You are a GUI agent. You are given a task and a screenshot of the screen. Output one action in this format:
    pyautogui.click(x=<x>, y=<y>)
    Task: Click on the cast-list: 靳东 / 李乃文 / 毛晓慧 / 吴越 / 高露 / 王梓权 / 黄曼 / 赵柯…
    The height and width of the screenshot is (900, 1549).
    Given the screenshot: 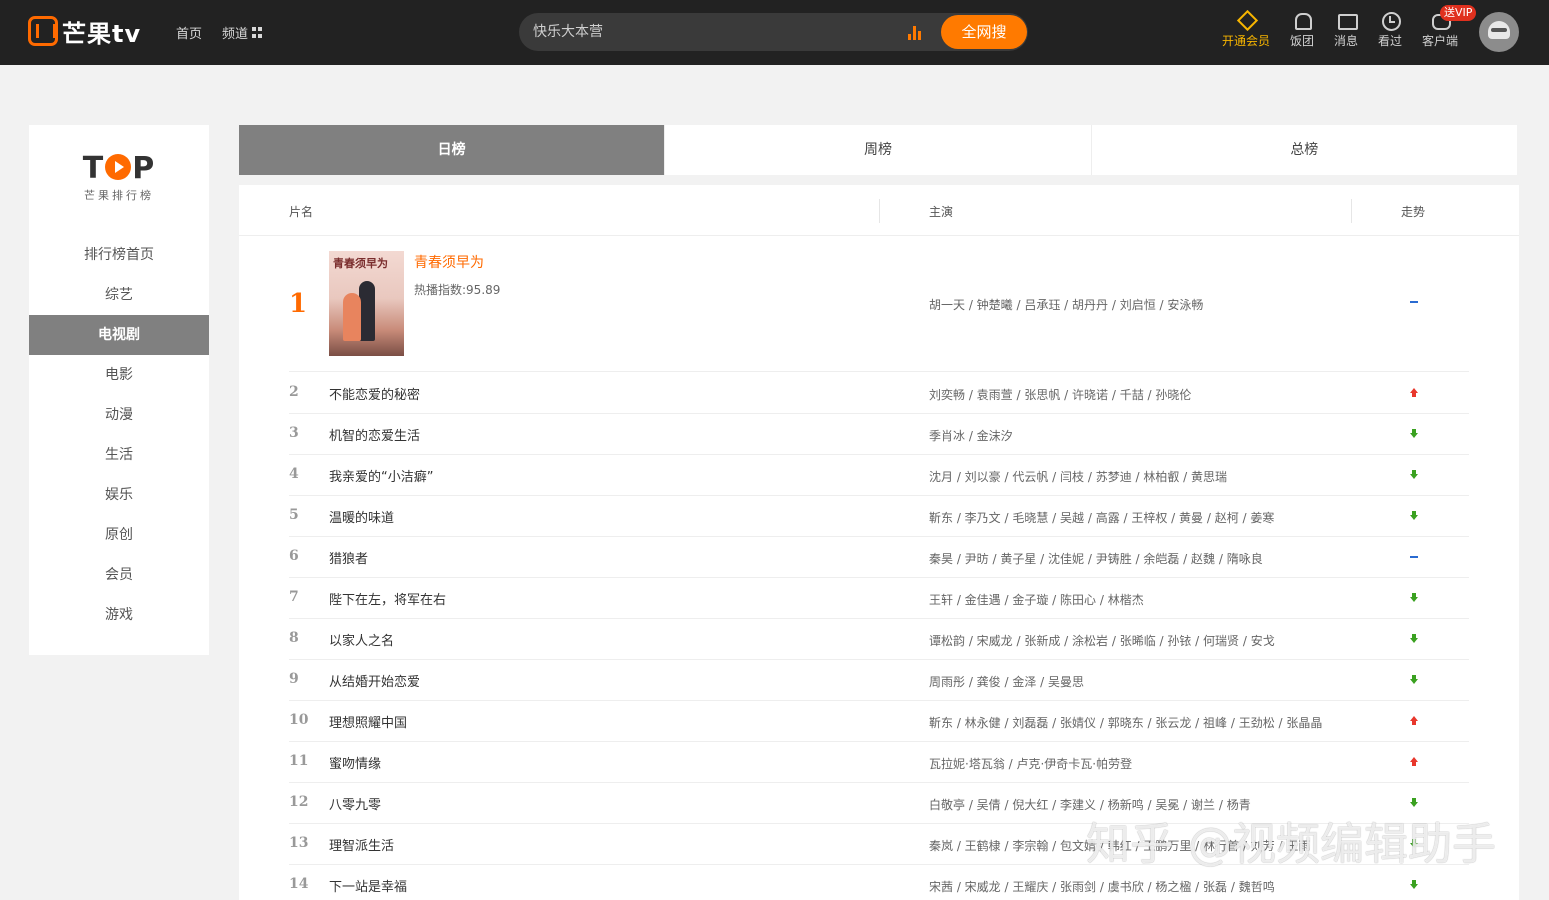 What is the action you would take?
    pyautogui.click(x=1102, y=518)
    